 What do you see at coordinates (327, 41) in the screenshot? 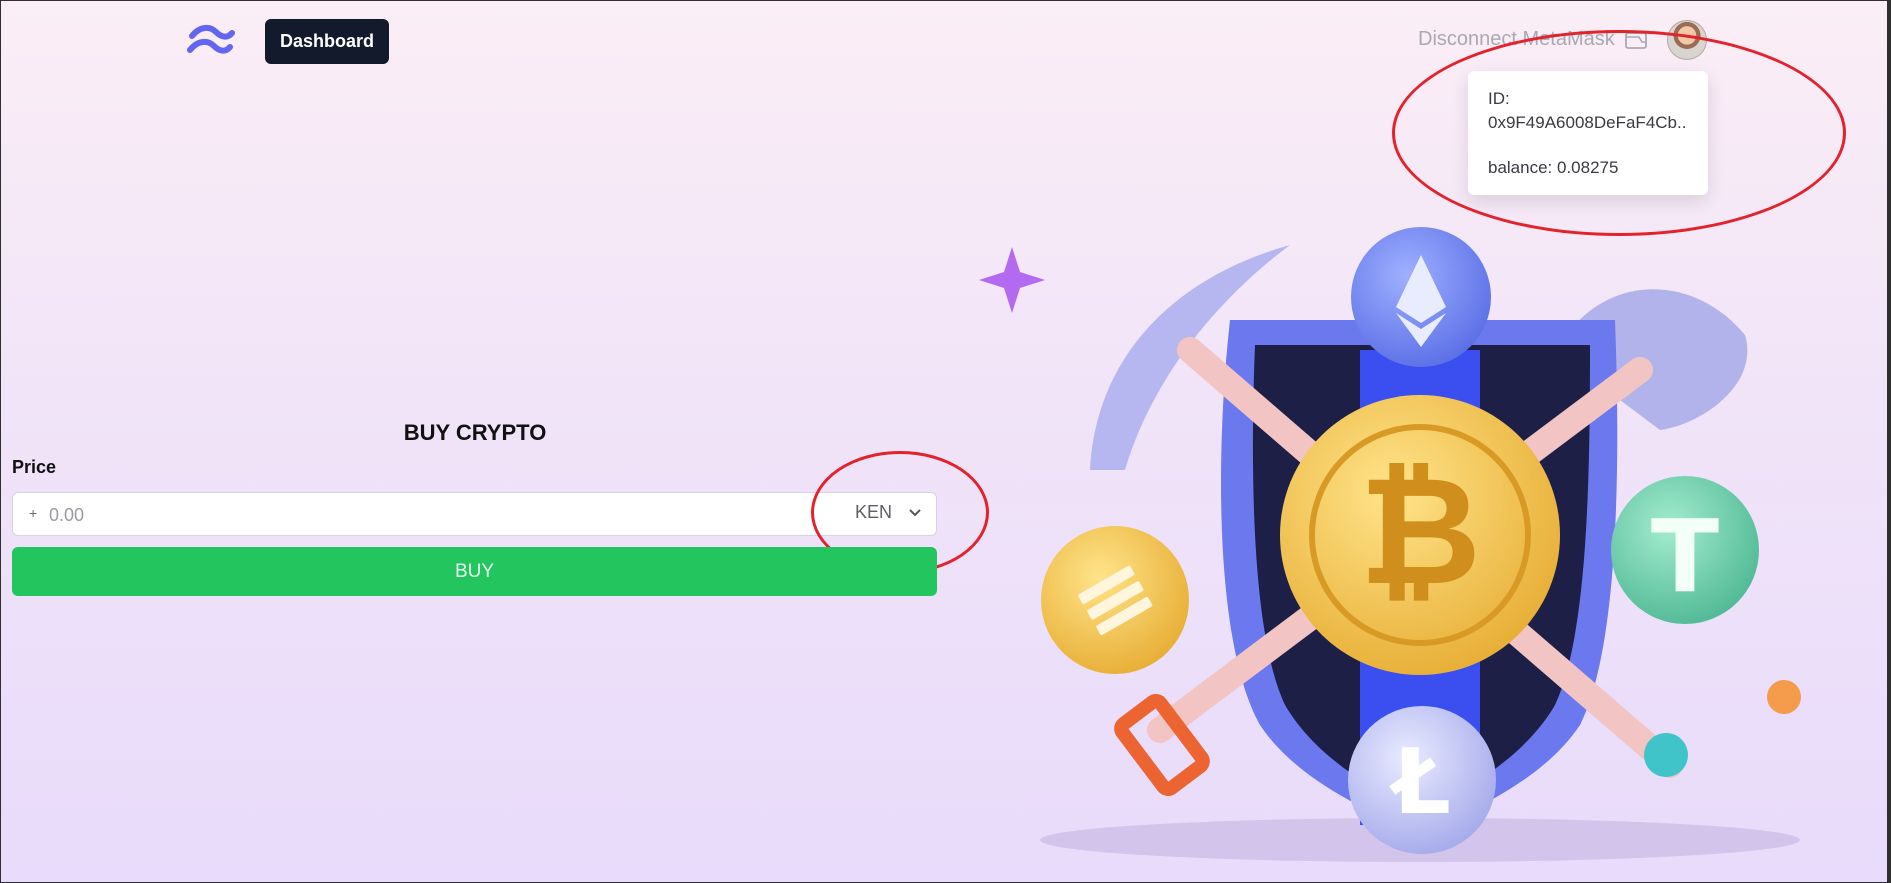
I see `dashboard-button: Dashboard` at bounding box center [327, 41].